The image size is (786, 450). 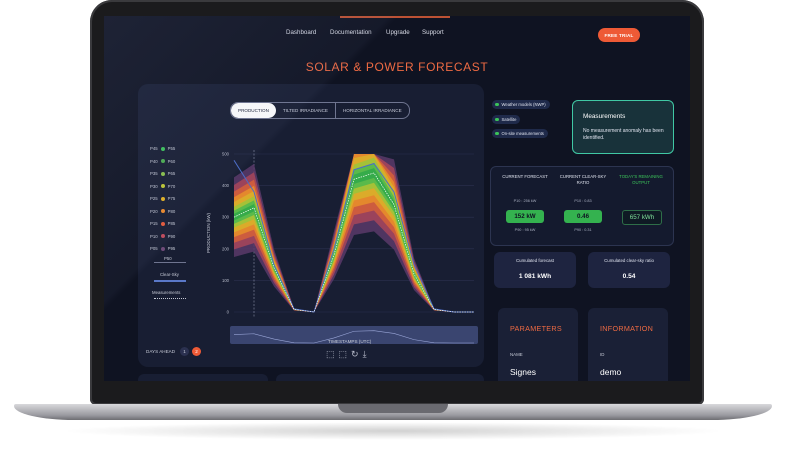 I want to click on legend-label: P20, so click(x=154, y=211).